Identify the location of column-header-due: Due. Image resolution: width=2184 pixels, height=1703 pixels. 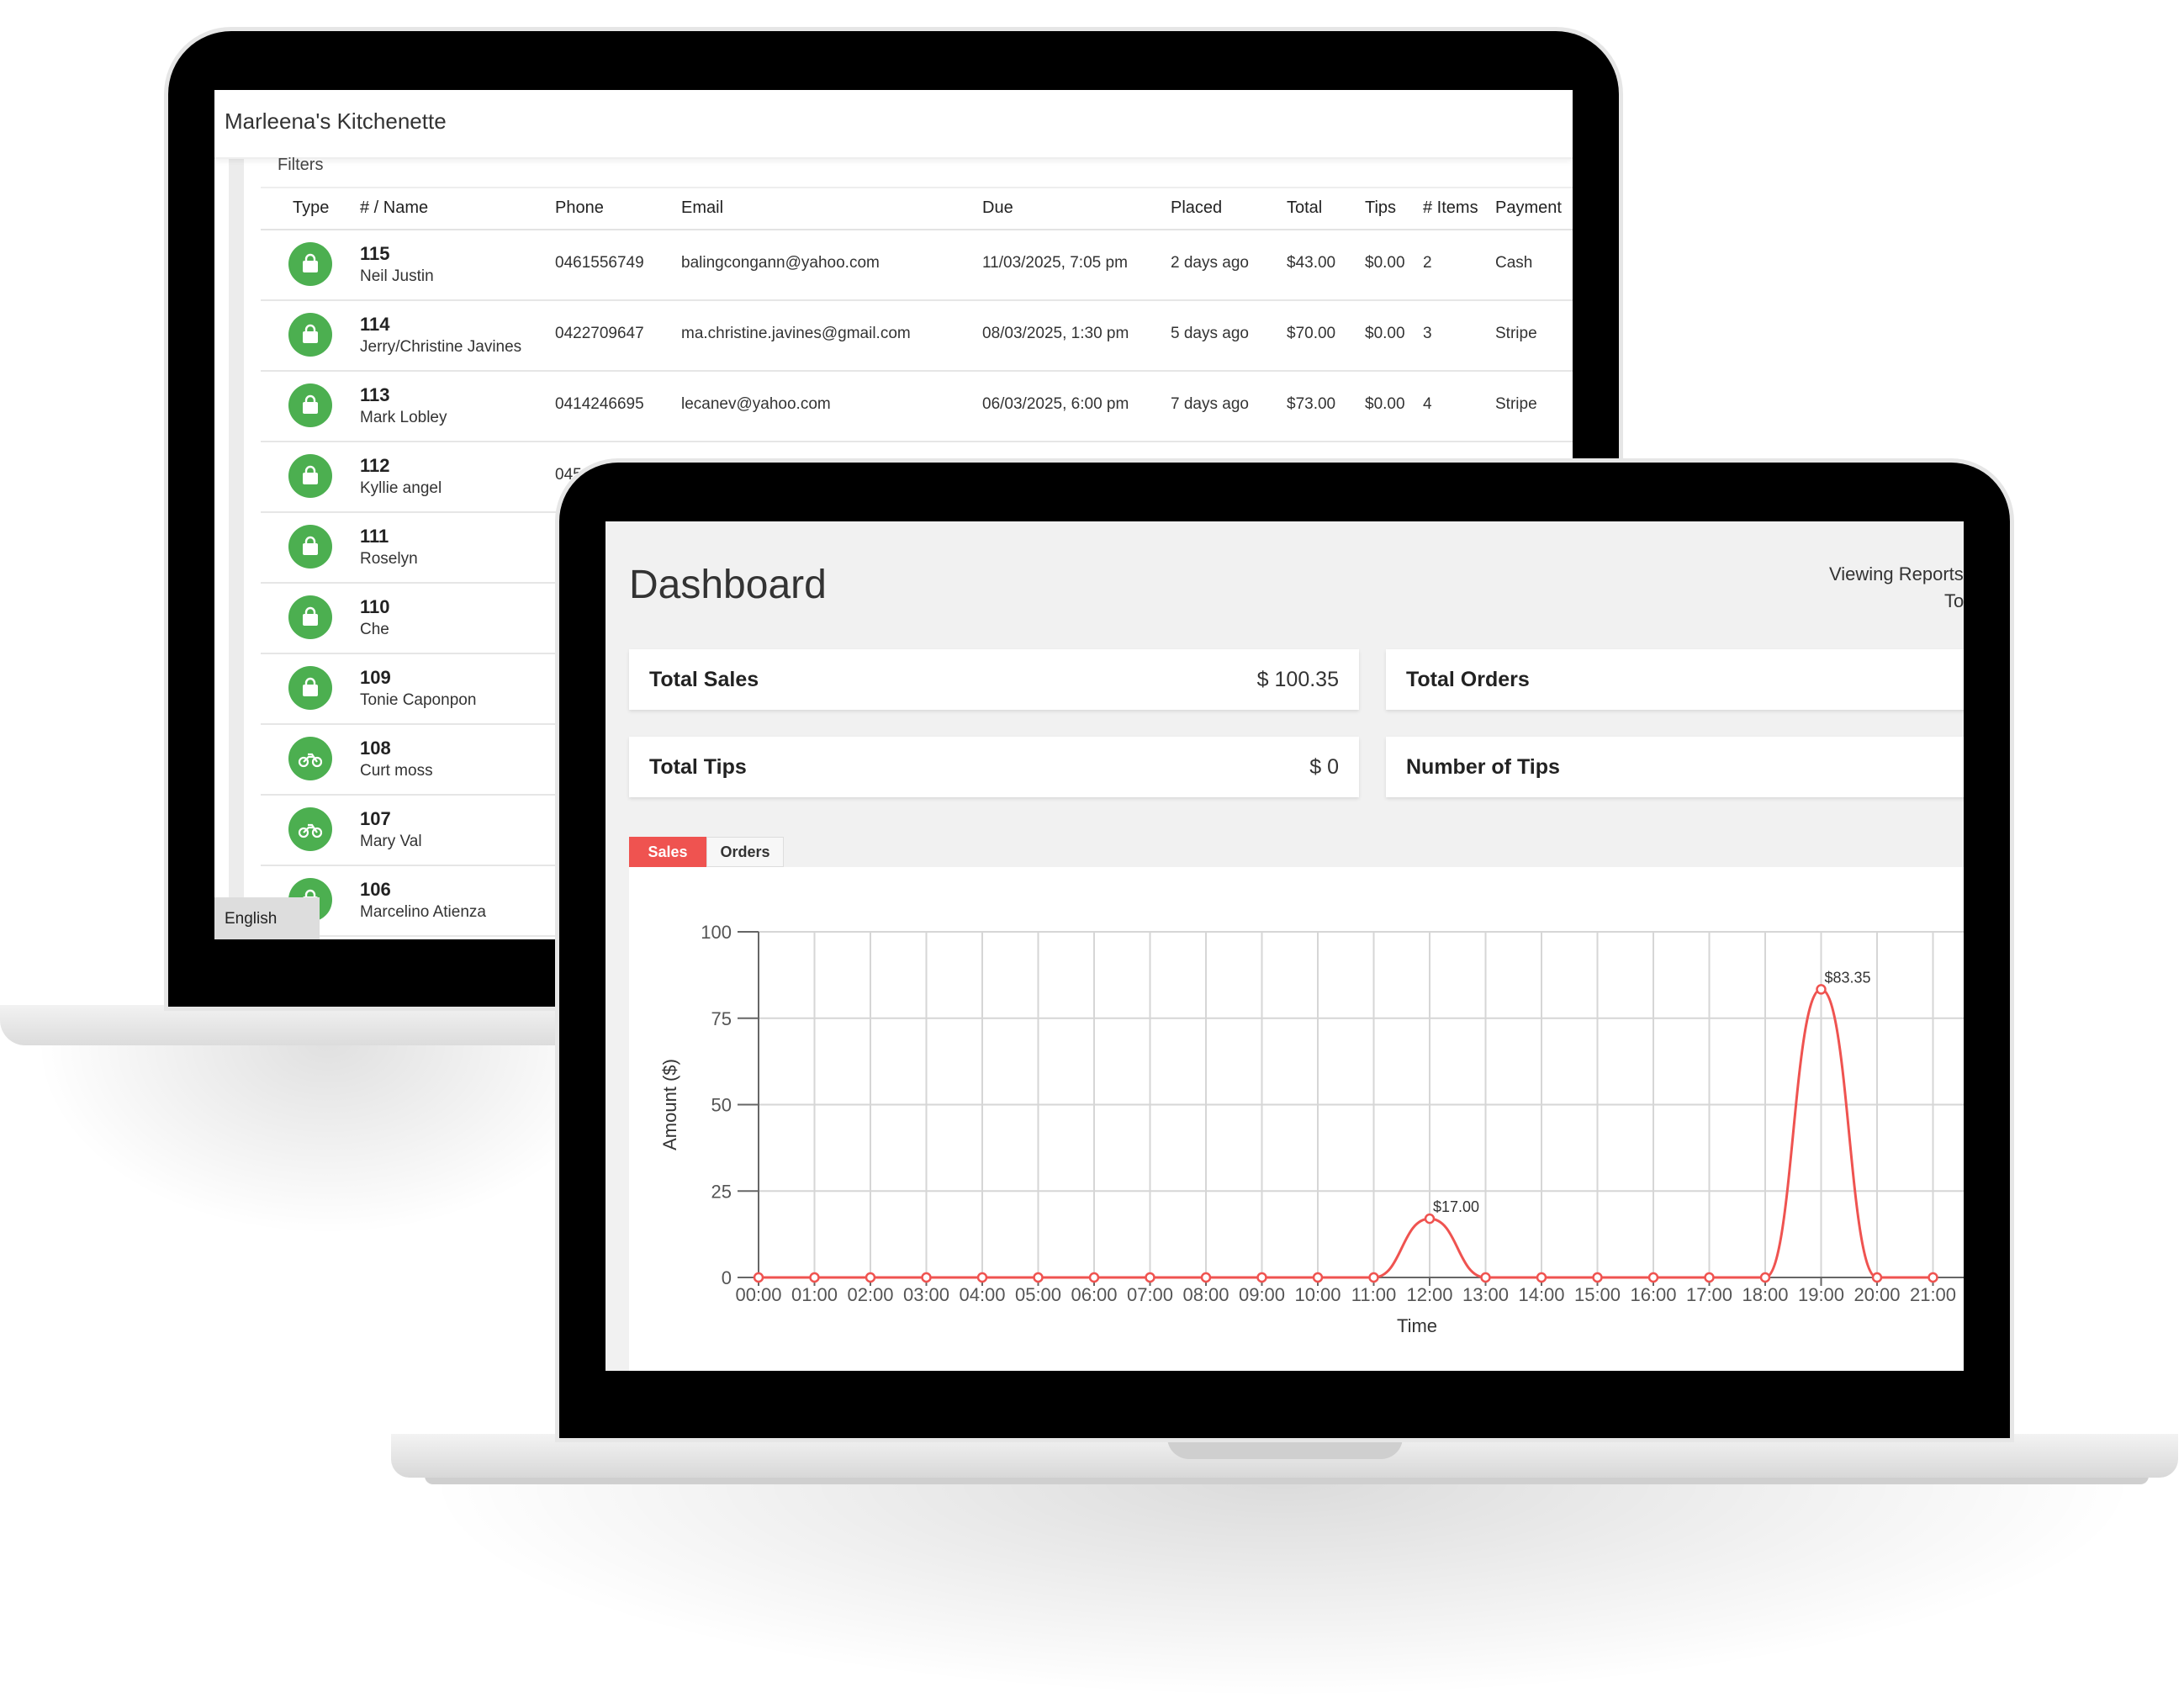
(997, 208).